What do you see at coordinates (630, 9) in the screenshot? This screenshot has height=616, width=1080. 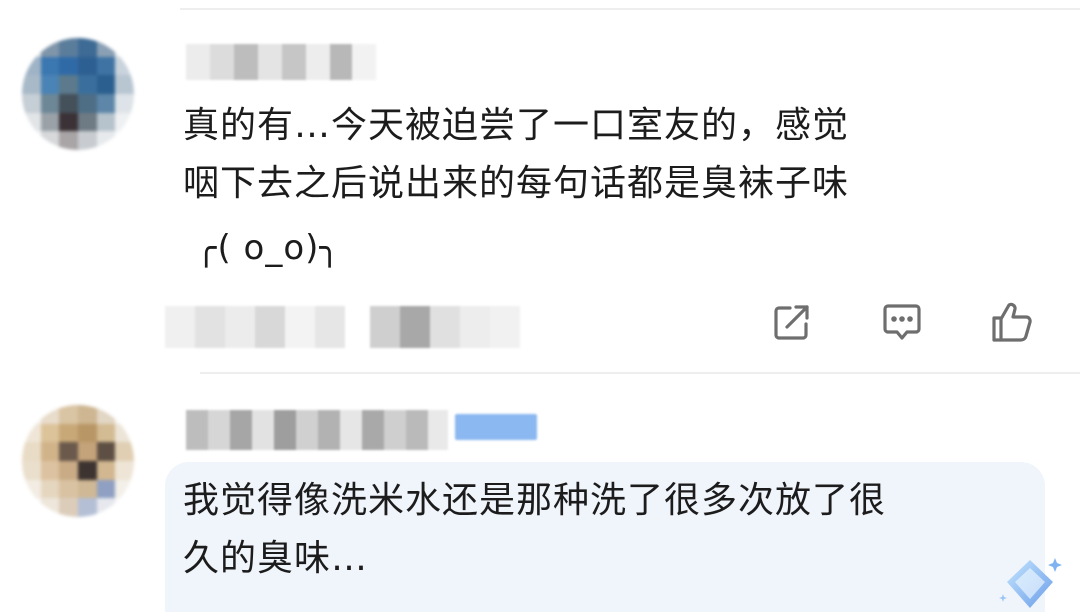 I see `top-divider` at bounding box center [630, 9].